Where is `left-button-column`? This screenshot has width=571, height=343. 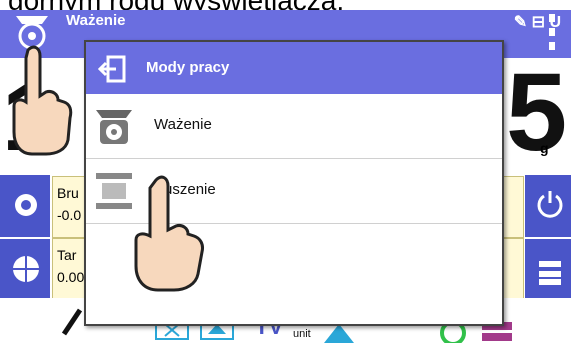 left-button-column is located at coordinates (25, 239).